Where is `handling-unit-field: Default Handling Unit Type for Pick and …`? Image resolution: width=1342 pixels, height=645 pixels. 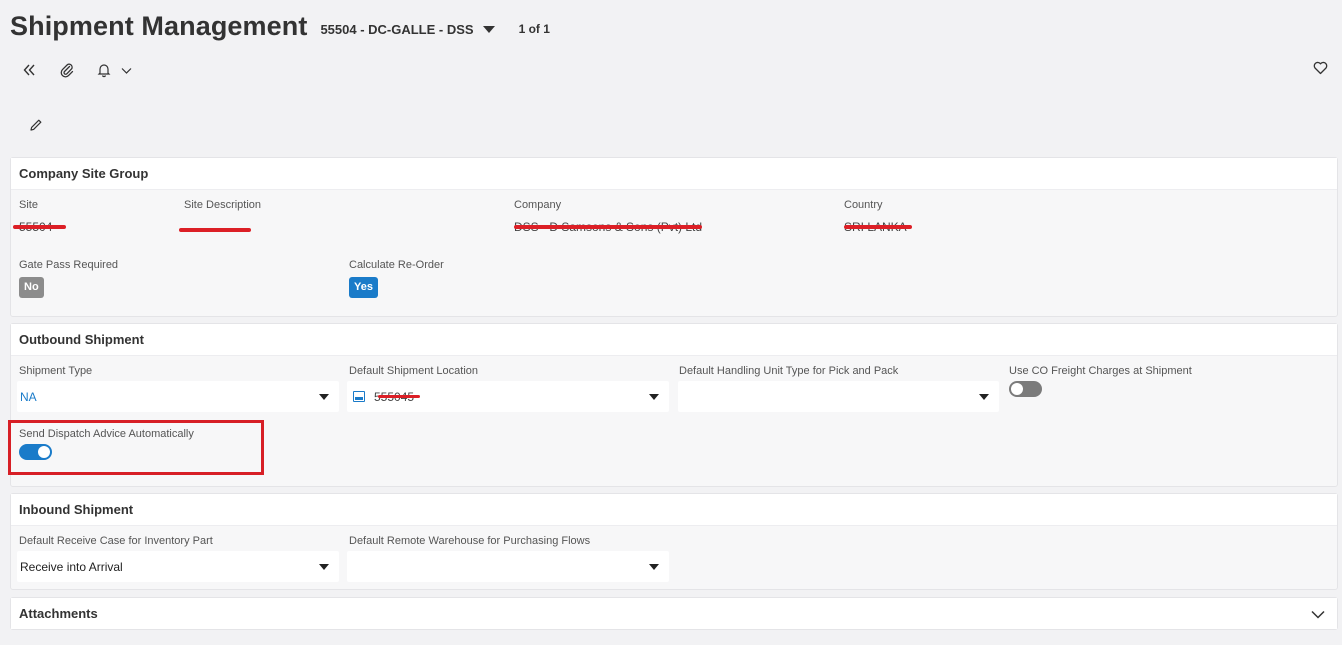
handling-unit-field: Default Handling Unit Type for Pick and … is located at coordinates (788, 371).